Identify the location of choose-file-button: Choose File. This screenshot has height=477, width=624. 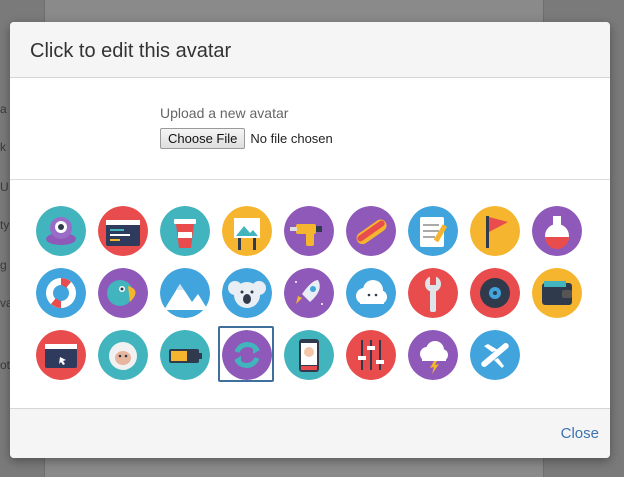
(203, 138).